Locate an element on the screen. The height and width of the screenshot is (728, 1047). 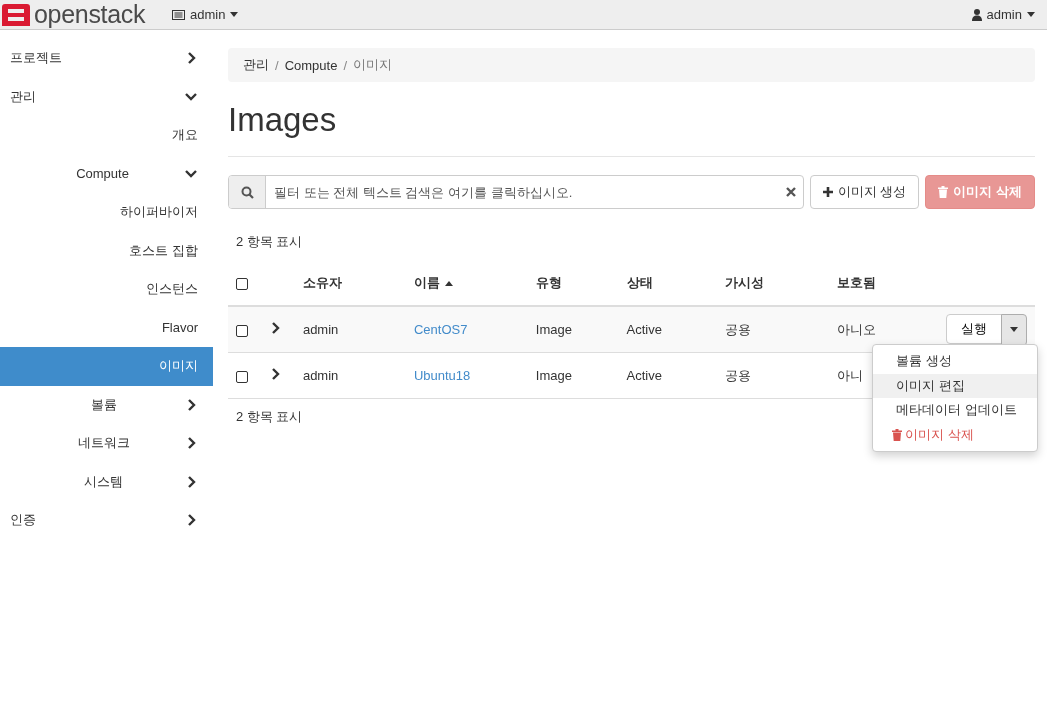
sidebar-item: Compute is located at coordinates (106, 173).